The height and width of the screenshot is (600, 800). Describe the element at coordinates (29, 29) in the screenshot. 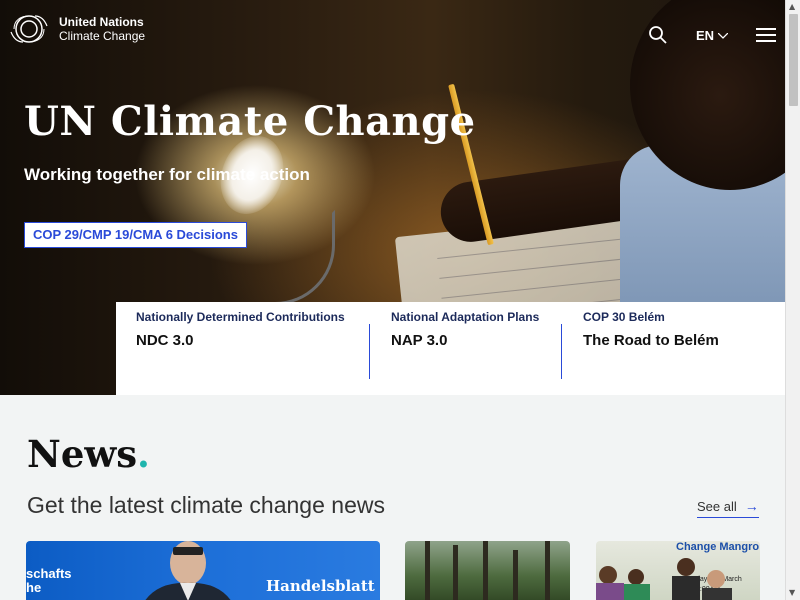

I see `un-climate-logo-icon` at that location.